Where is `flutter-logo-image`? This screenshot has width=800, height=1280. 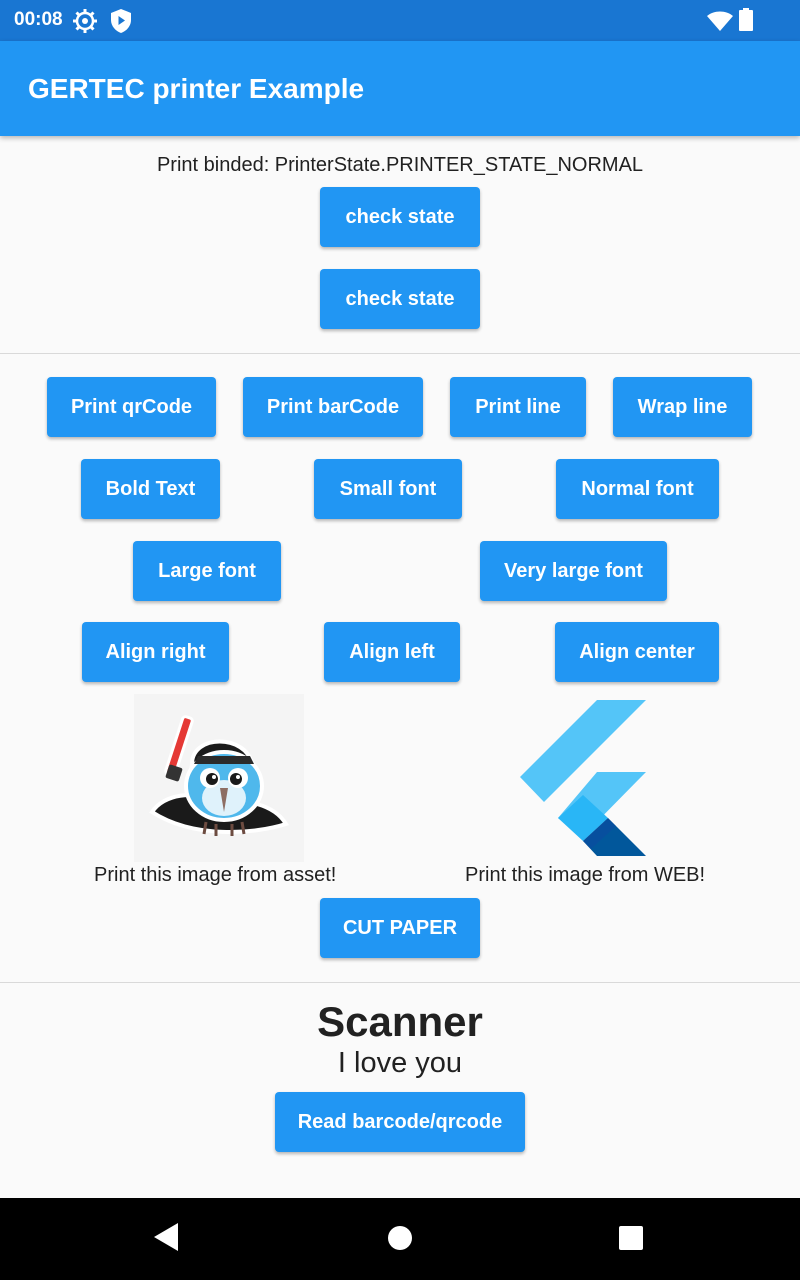 flutter-logo-image is located at coordinates (583, 778).